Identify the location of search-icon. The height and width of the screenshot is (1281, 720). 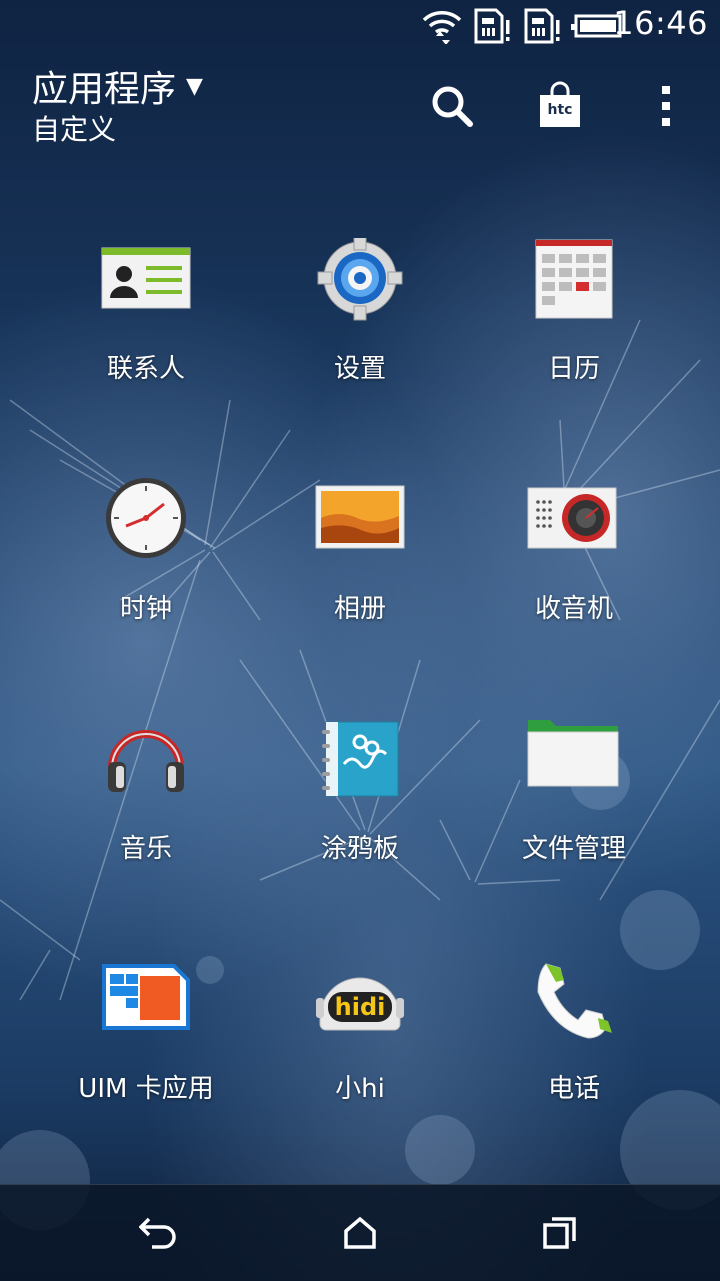
(452, 106).